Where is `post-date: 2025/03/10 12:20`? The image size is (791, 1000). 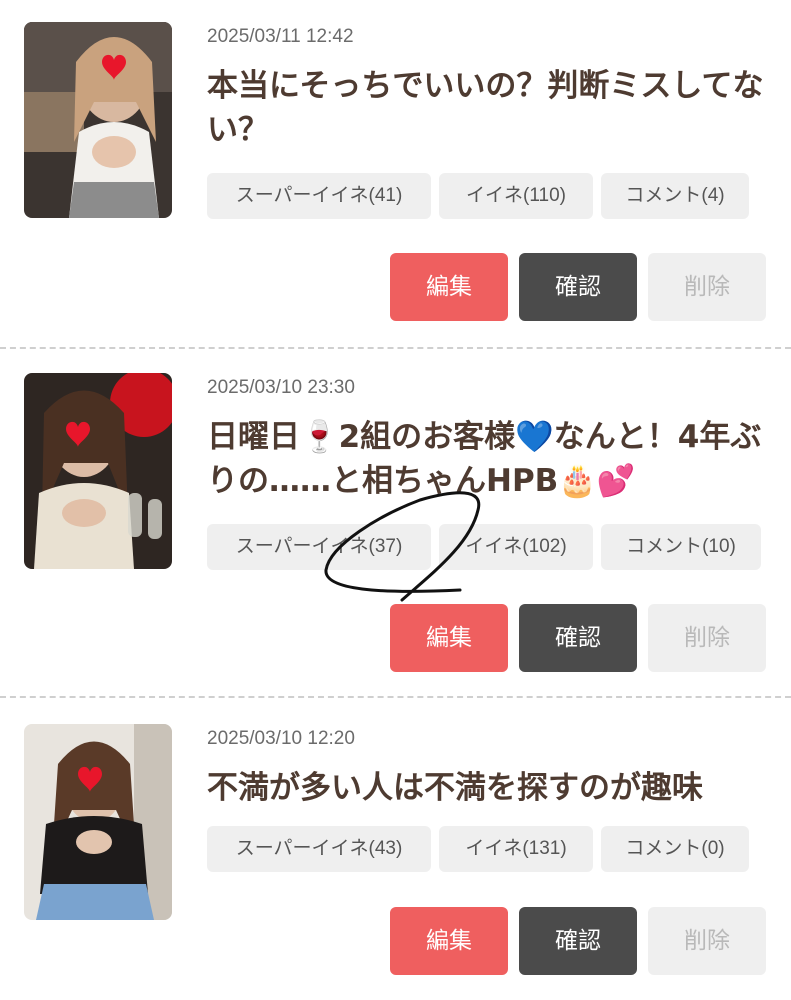
post-date: 2025/03/10 12:20 is located at coordinates (281, 738).